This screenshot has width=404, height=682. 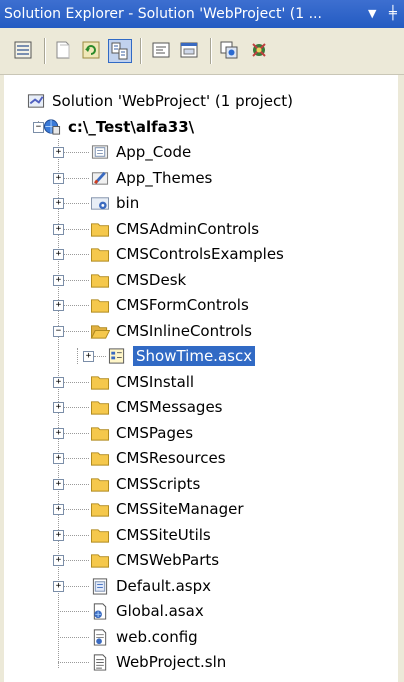 What do you see at coordinates (372, 14) in the screenshot?
I see `window-position-dropdown-icon: ▼` at bounding box center [372, 14].